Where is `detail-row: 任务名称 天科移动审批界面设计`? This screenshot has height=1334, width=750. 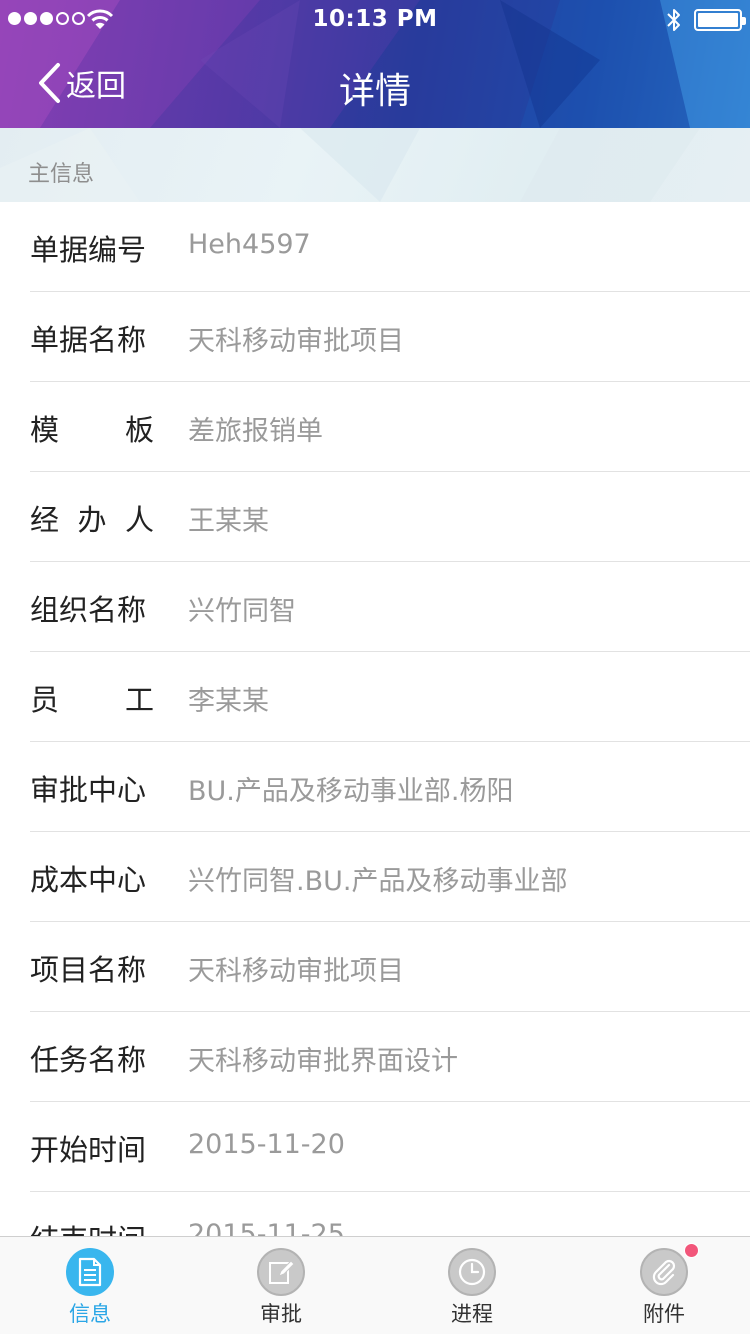
detail-row: 任务名称 天科移动审批界面设计 is located at coordinates (375, 1057).